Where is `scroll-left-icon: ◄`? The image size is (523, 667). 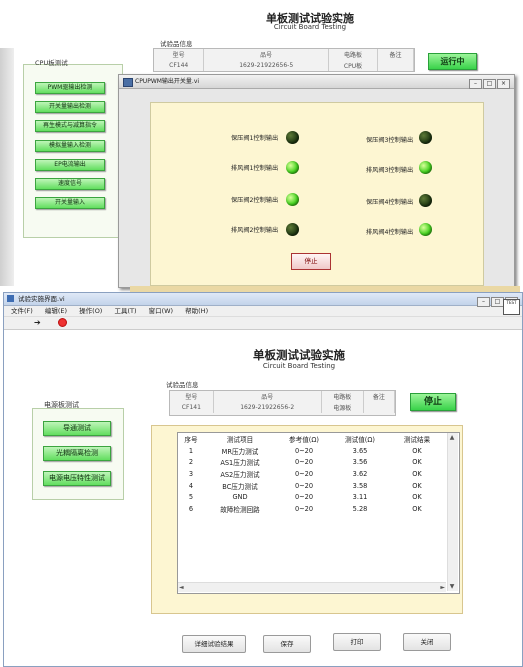 scroll-left-icon: ◄ is located at coordinates (181, 587).